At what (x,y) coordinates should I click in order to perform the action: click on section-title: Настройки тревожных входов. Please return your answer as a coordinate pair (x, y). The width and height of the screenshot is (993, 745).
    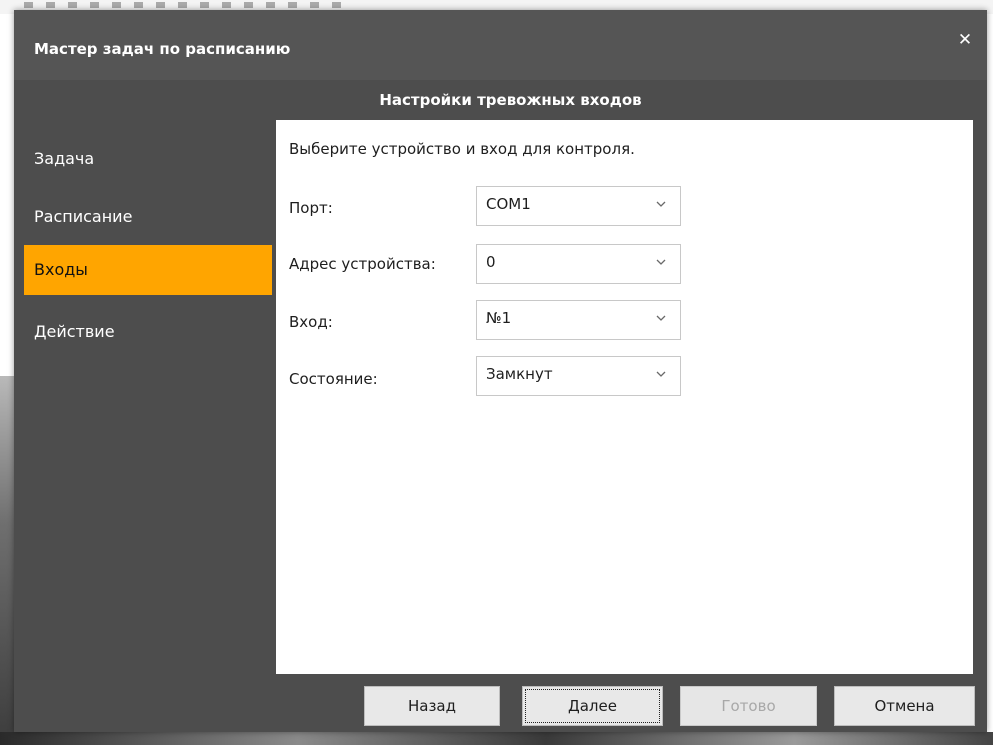
    Looking at the image, I should click on (510, 100).